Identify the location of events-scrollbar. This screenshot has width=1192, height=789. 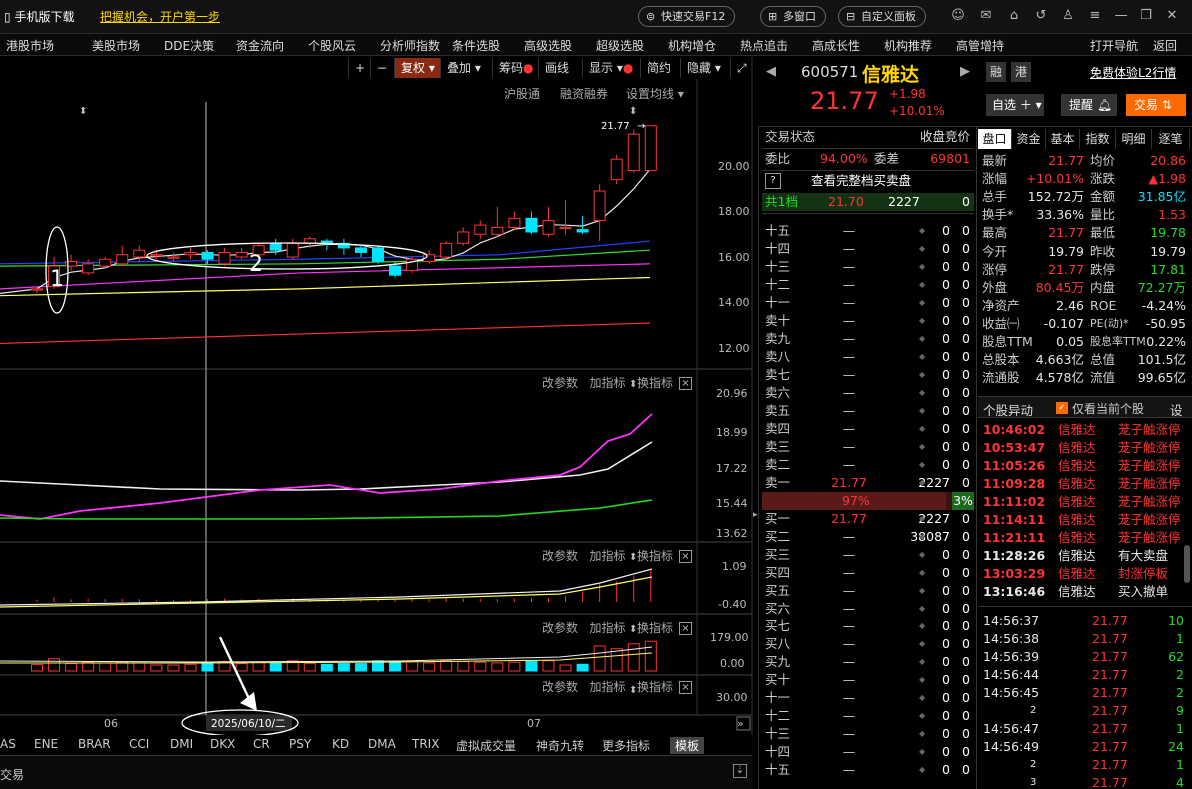
(1187, 564).